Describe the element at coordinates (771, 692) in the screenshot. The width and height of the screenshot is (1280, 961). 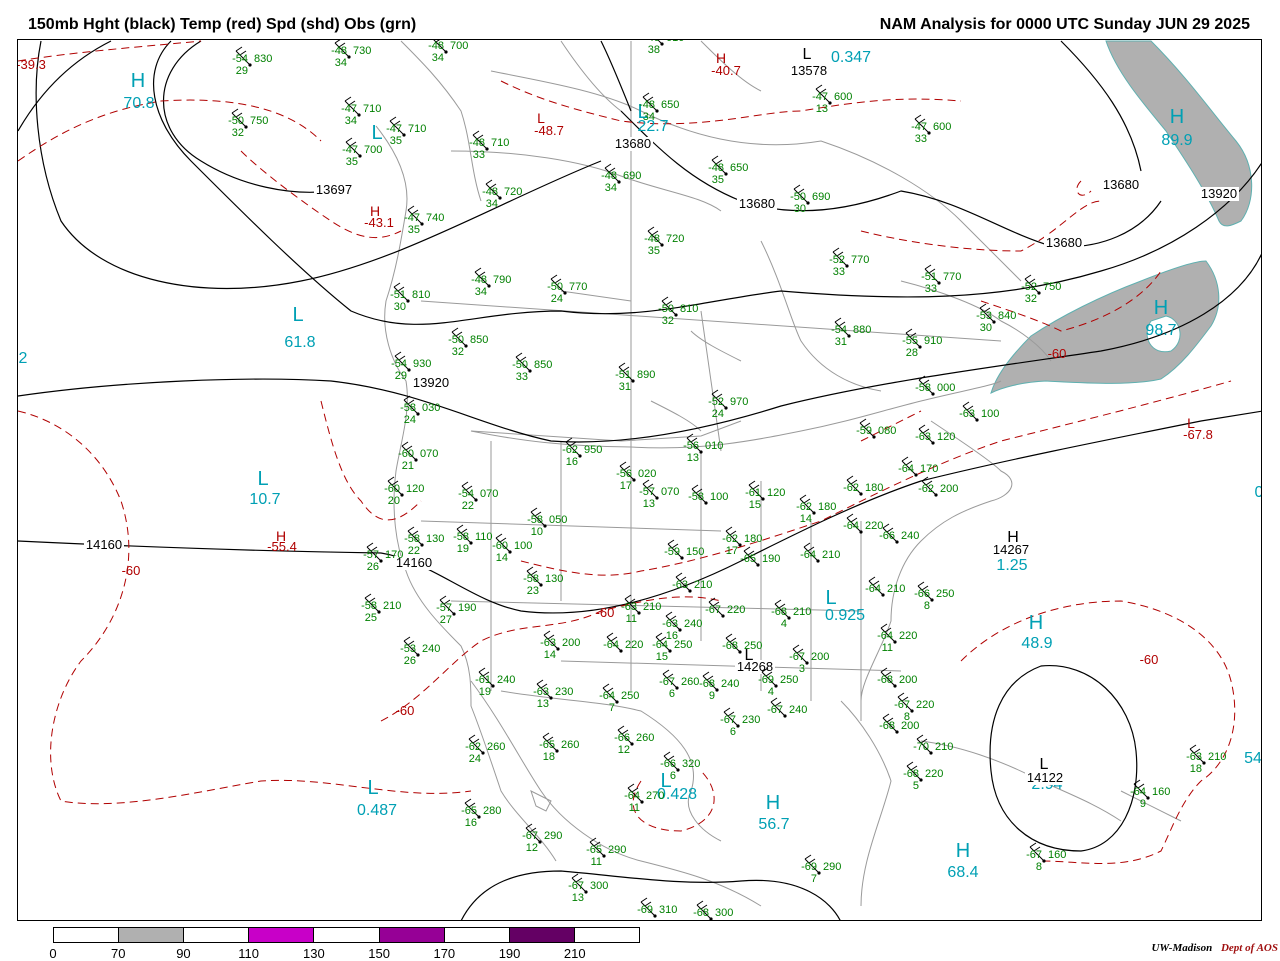
I see `station-dewpoint-depression: 4` at that location.